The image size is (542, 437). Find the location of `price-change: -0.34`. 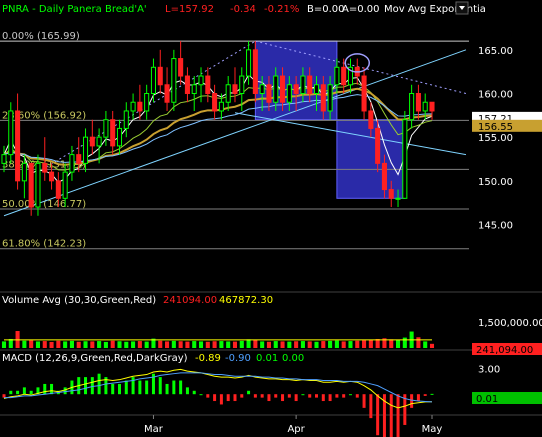

price-change: -0.34 is located at coordinates (243, 9).